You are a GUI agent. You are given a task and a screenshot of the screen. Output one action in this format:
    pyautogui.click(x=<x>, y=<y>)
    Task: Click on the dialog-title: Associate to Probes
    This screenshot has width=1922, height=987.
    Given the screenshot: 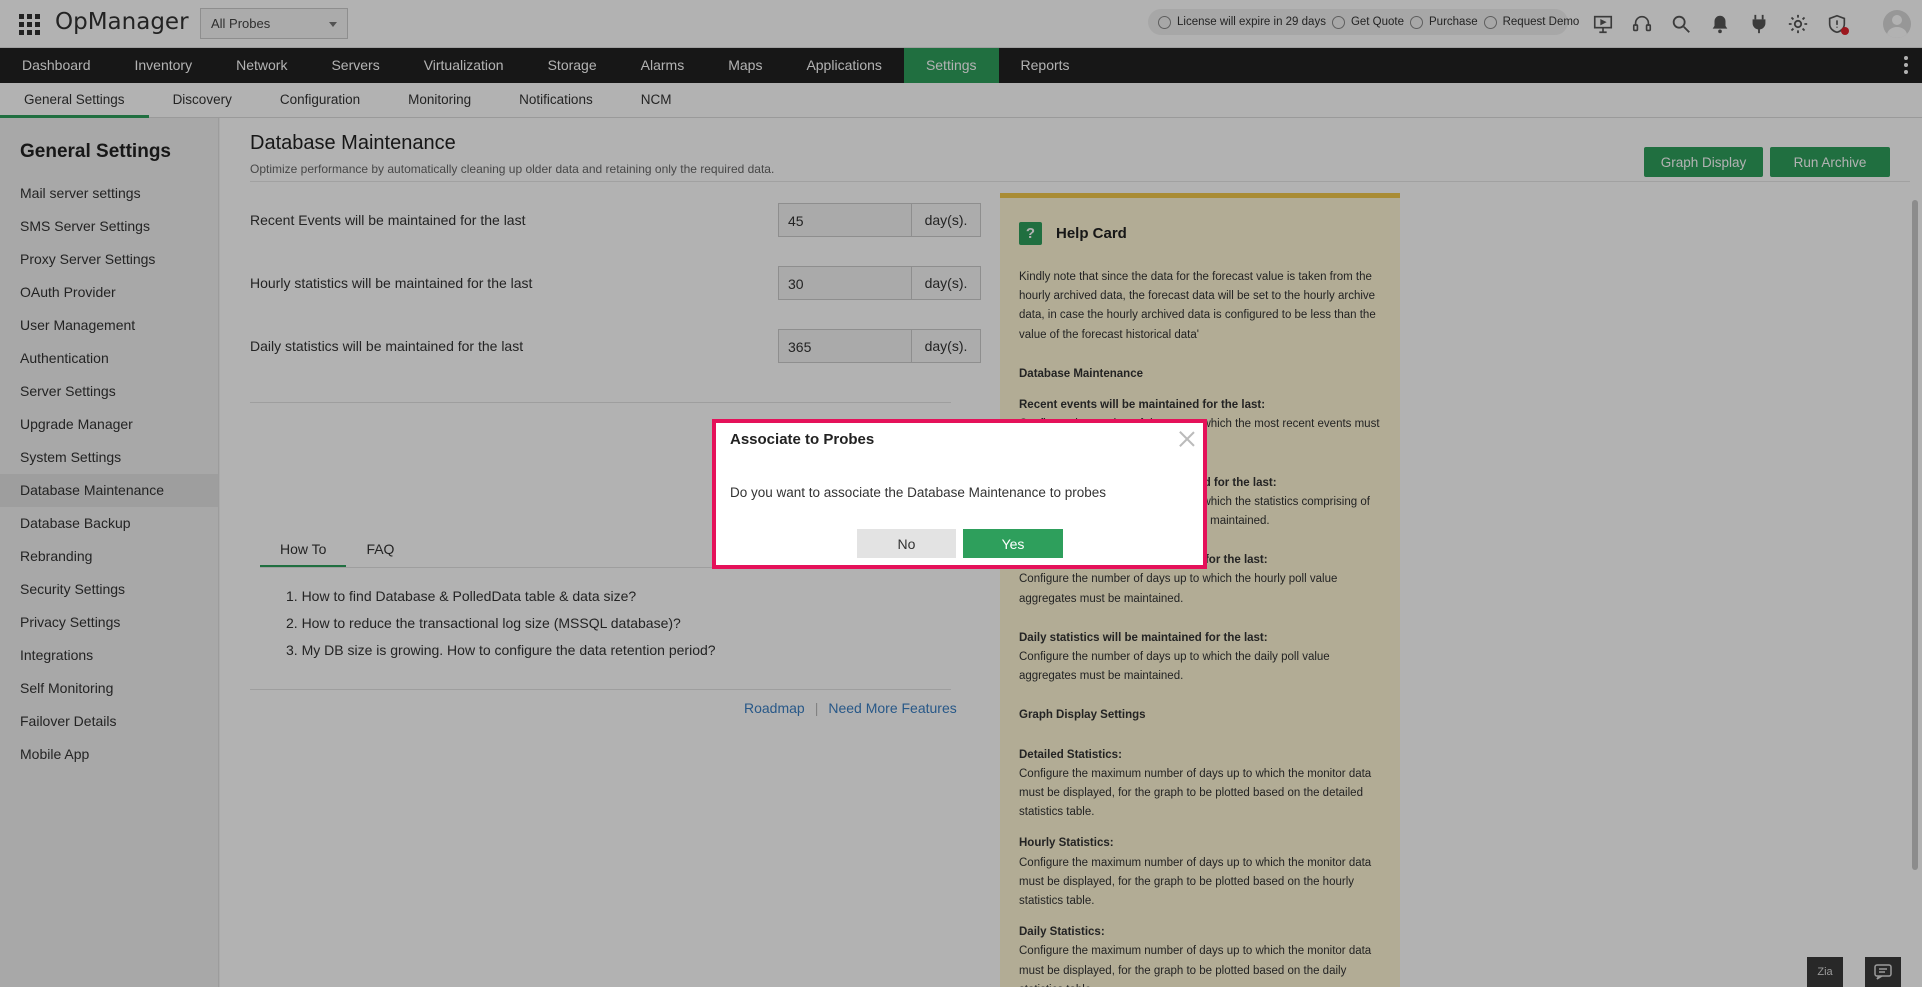 What is the action you would take?
    pyautogui.click(x=802, y=439)
    